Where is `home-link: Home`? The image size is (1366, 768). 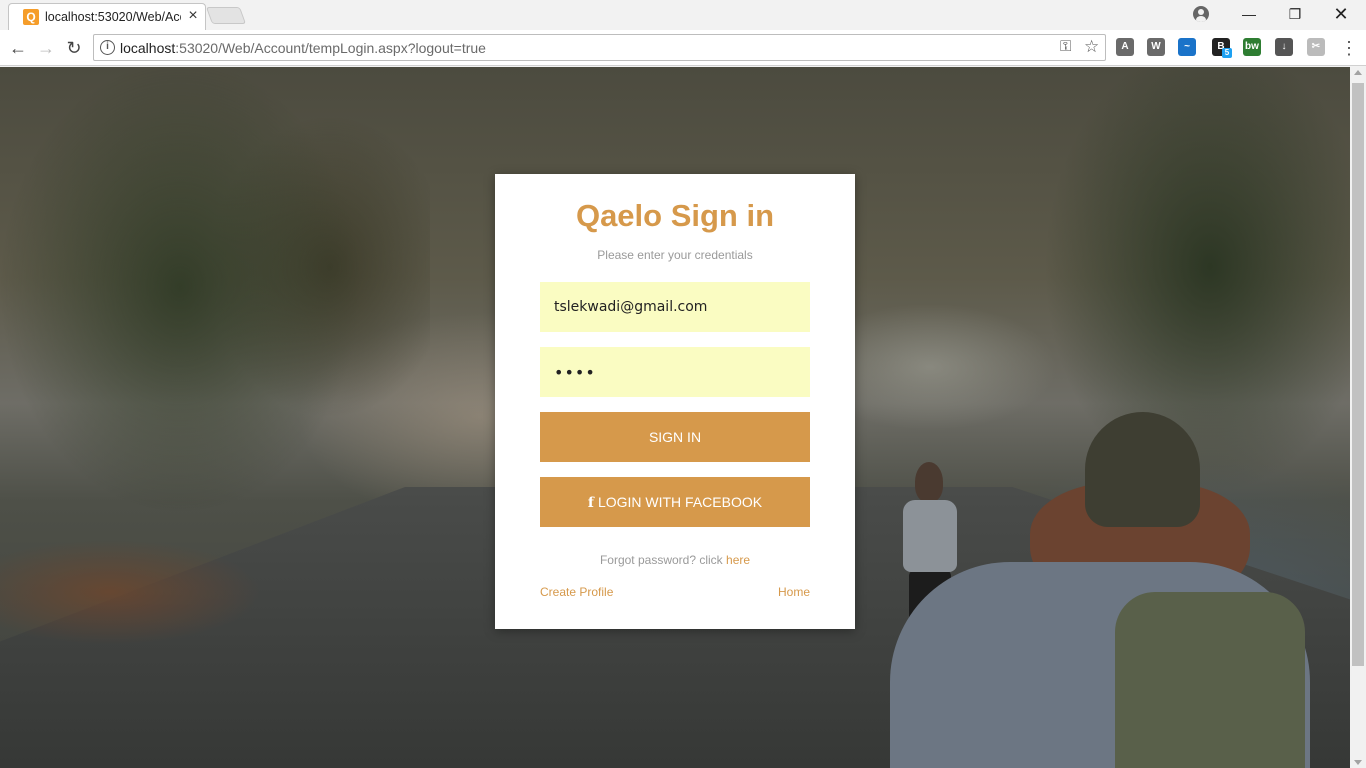 home-link: Home is located at coordinates (794, 592).